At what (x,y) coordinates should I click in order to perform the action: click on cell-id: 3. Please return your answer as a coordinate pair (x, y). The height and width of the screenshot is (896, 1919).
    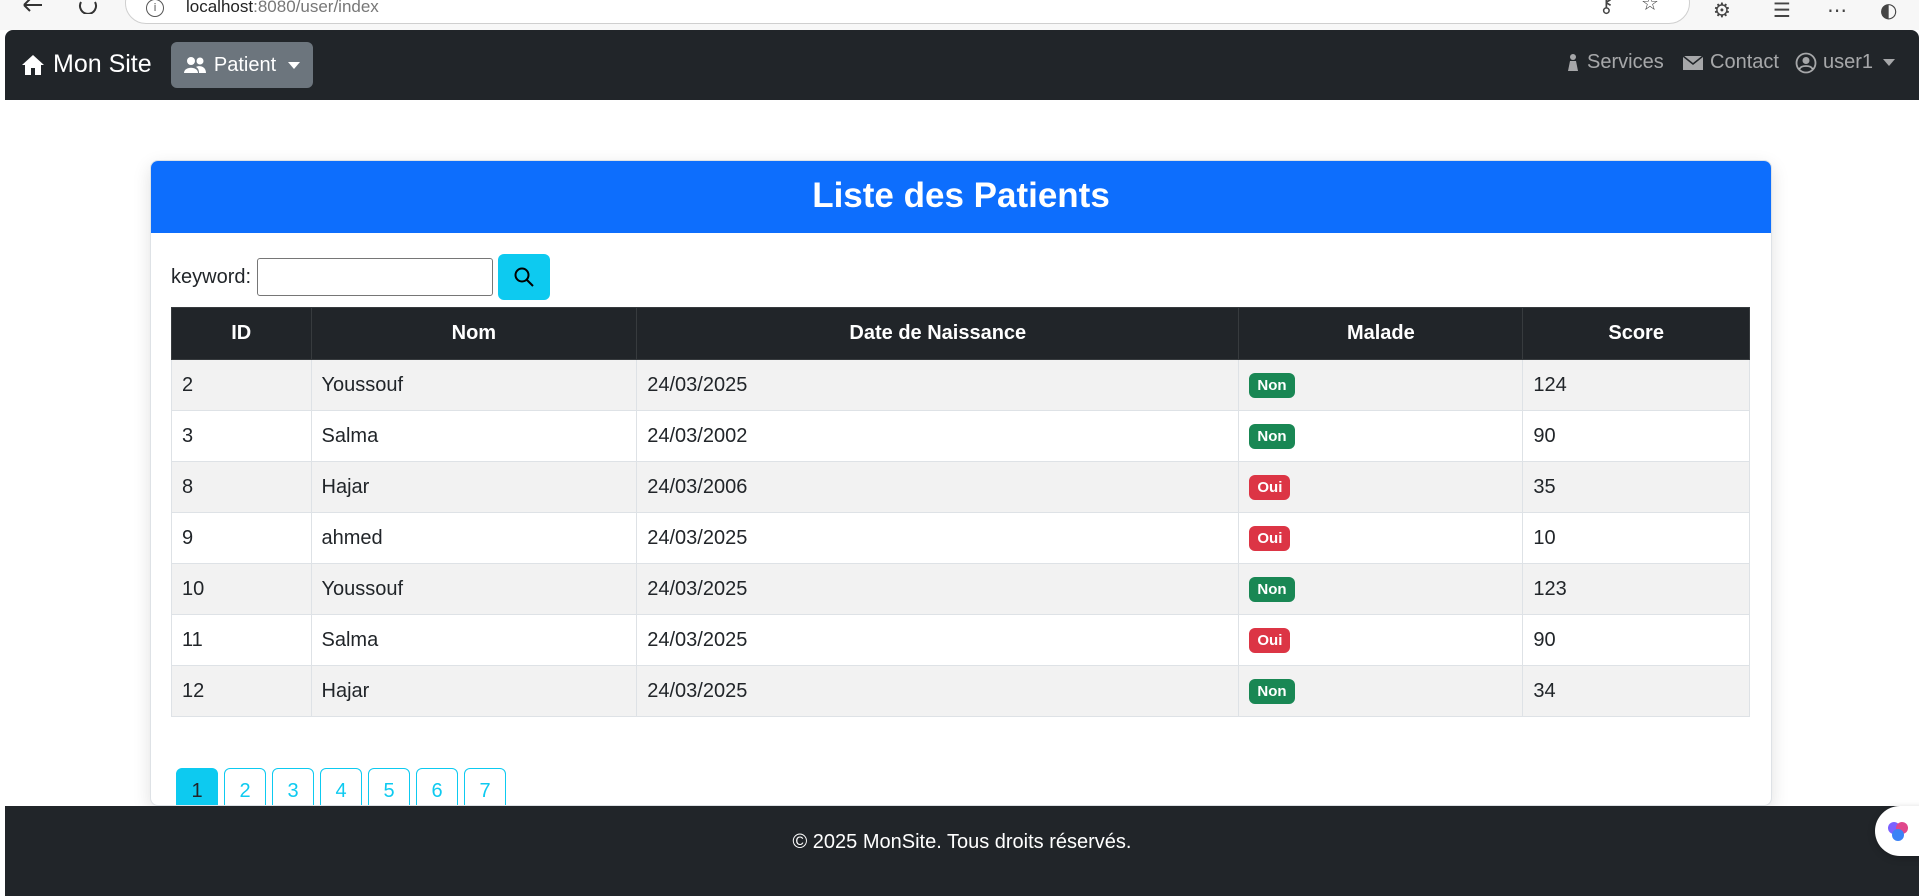
    Looking at the image, I should click on (241, 436).